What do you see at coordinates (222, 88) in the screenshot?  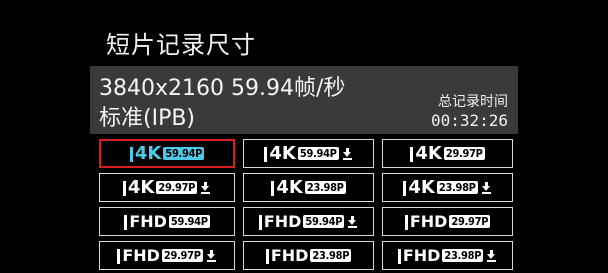 I see `selected-format-description: 3840x2160 59.94帧/秒` at bounding box center [222, 88].